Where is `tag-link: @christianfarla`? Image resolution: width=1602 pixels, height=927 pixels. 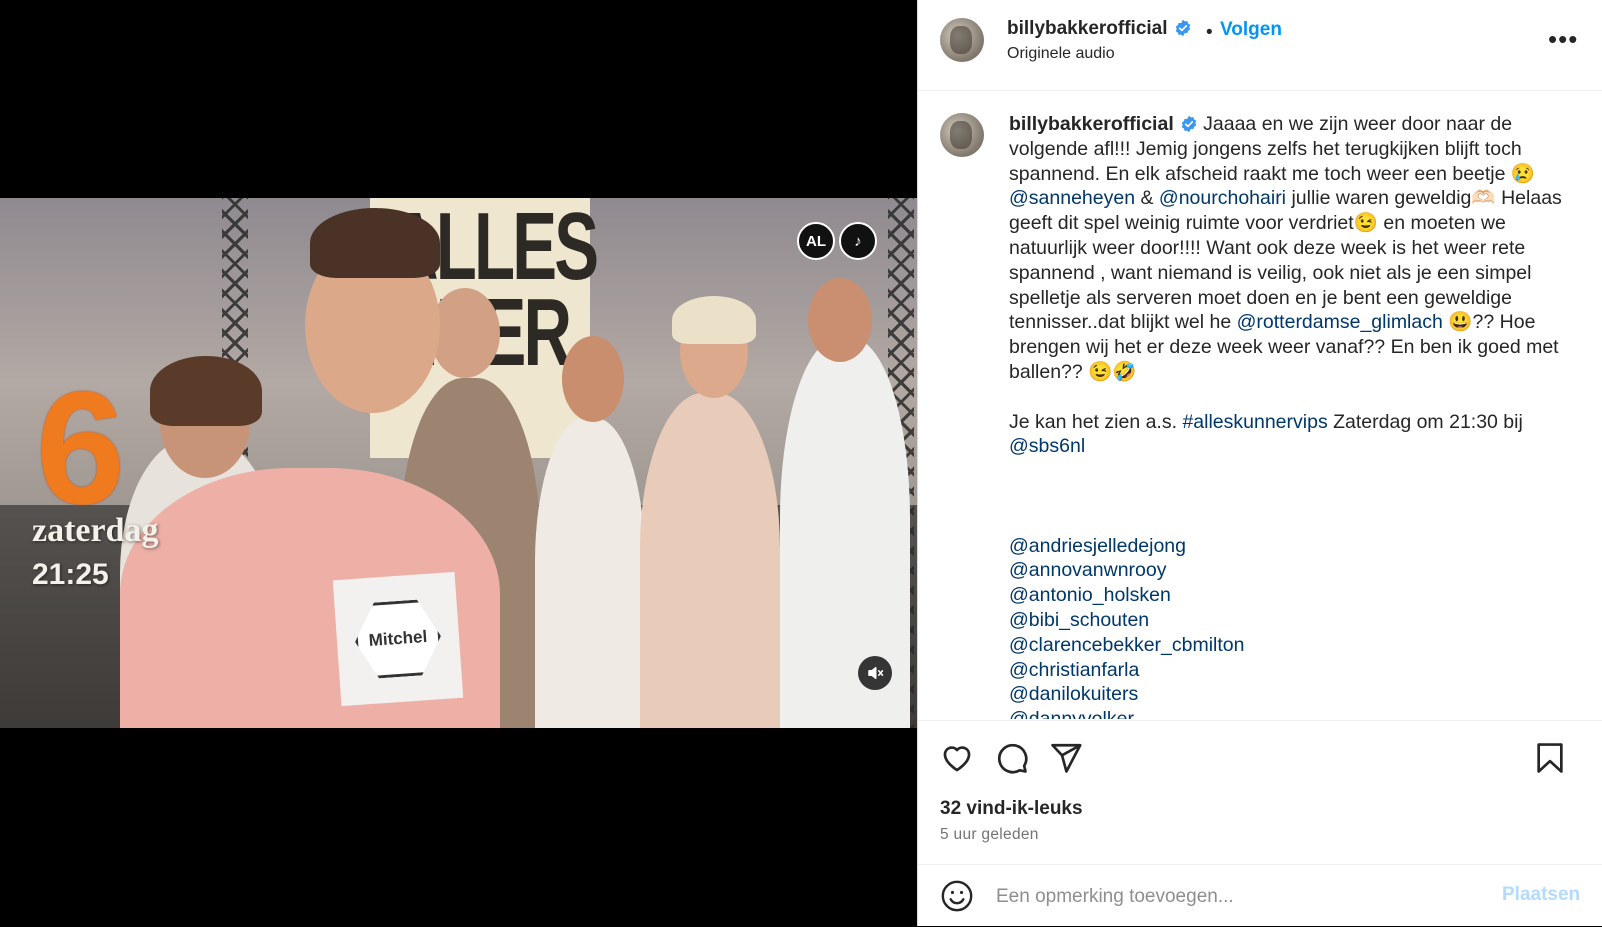
tag-link: @christianfarla is located at coordinates (1074, 670).